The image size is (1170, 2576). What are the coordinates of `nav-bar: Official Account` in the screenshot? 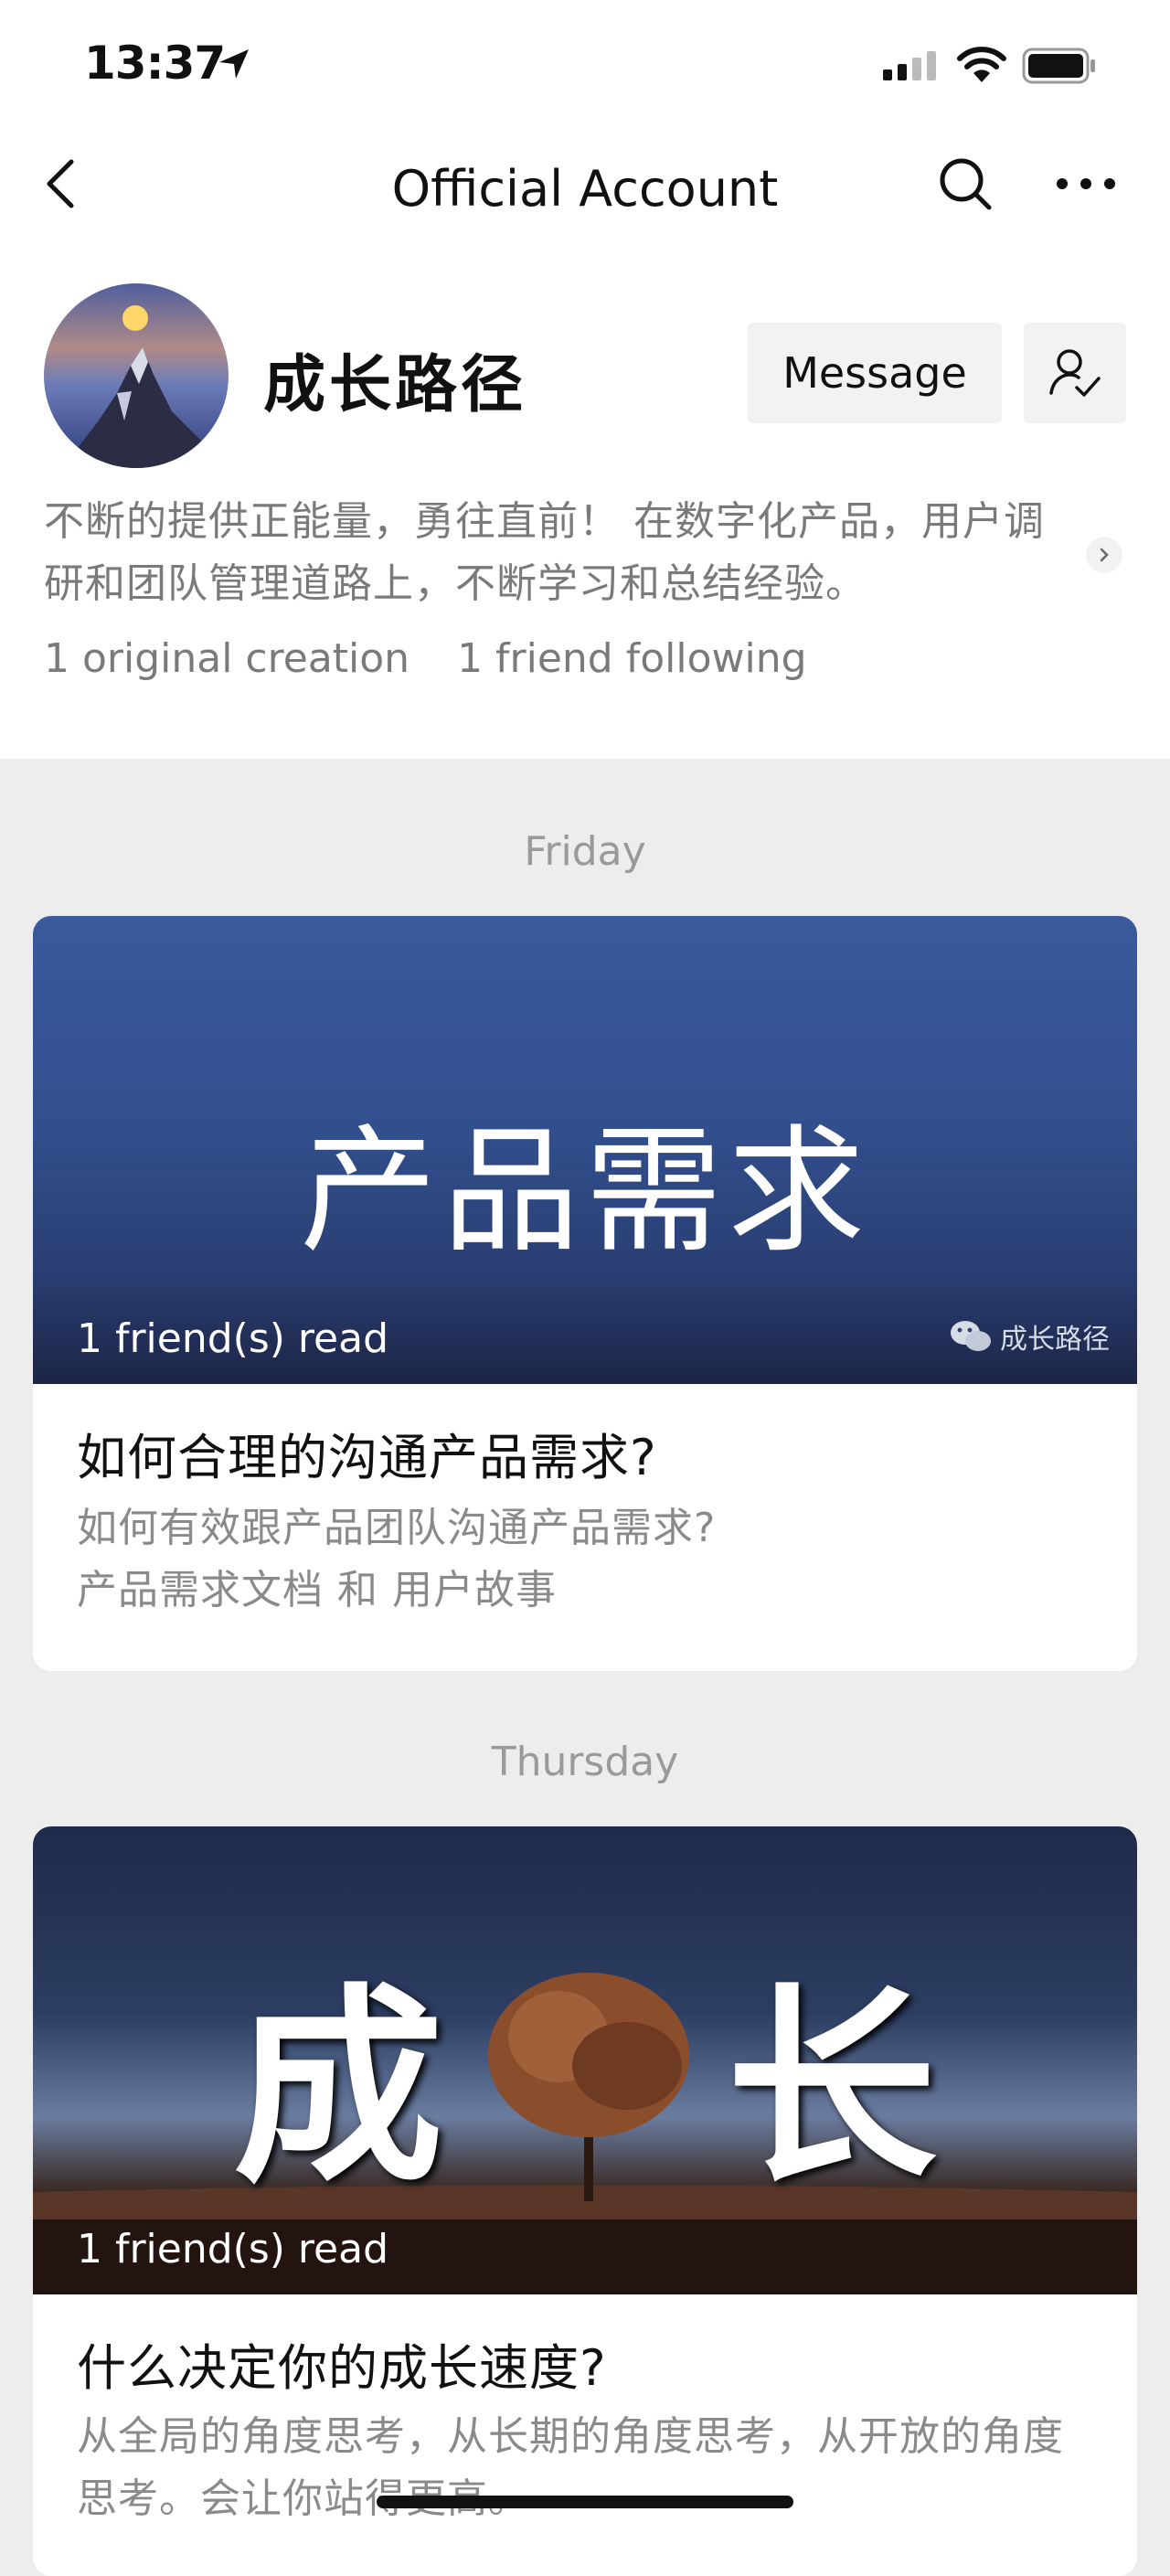 It's located at (585, 192).